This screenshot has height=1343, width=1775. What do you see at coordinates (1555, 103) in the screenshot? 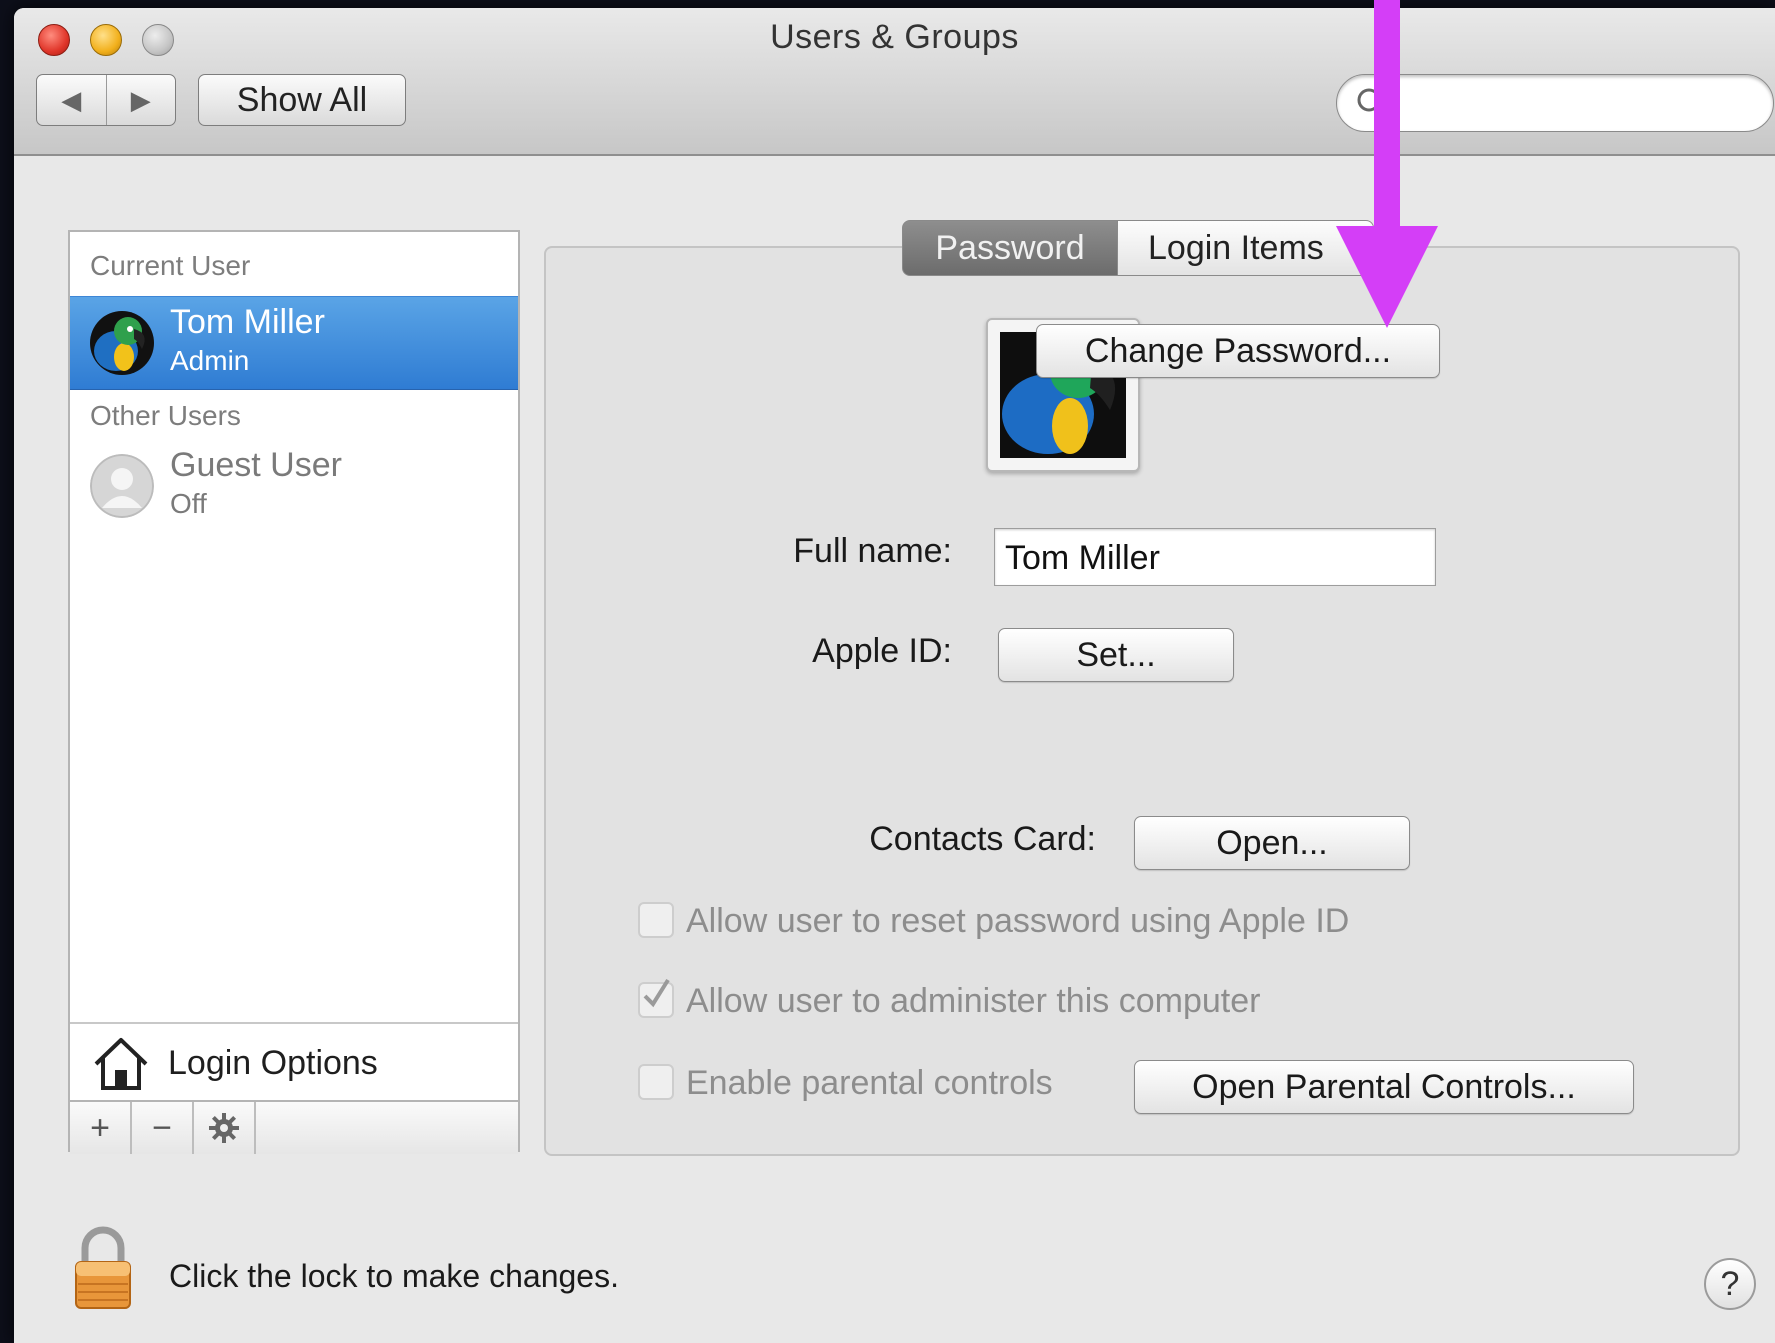
I see `search-input` at bounding box center [1555, 103].